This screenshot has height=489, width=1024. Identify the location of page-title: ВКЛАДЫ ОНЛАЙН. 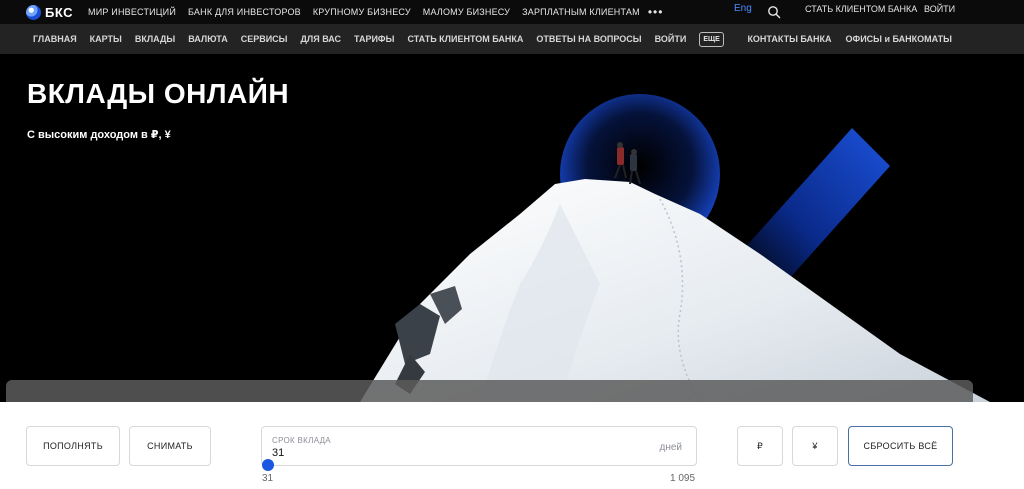
(158, 93).